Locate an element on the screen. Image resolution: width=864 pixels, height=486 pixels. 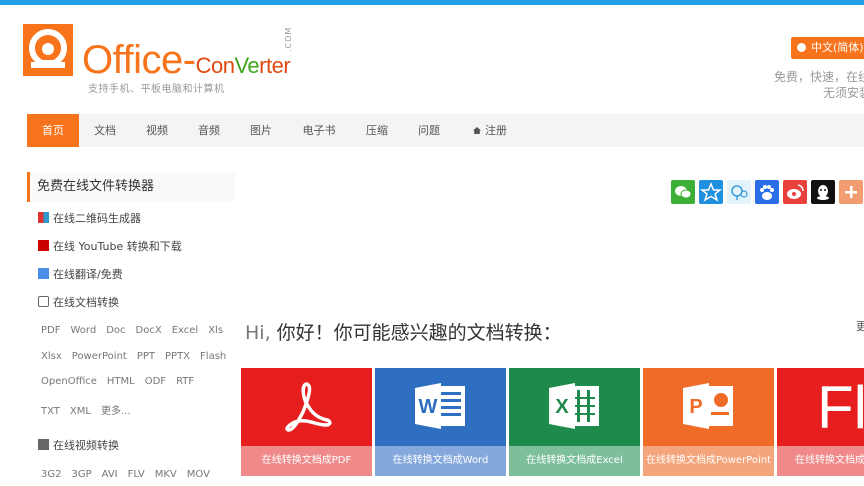
format-link-html: HTML is located at coordinates (121, 381).